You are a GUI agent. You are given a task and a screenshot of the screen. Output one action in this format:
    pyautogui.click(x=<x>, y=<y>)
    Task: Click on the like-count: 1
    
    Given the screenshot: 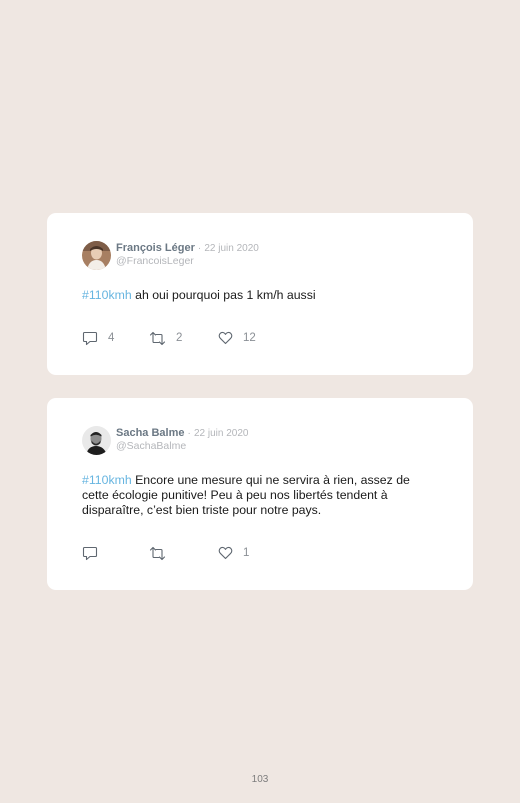 What is the action you would take?
    pyautogui.click(x=246, y=553)
    